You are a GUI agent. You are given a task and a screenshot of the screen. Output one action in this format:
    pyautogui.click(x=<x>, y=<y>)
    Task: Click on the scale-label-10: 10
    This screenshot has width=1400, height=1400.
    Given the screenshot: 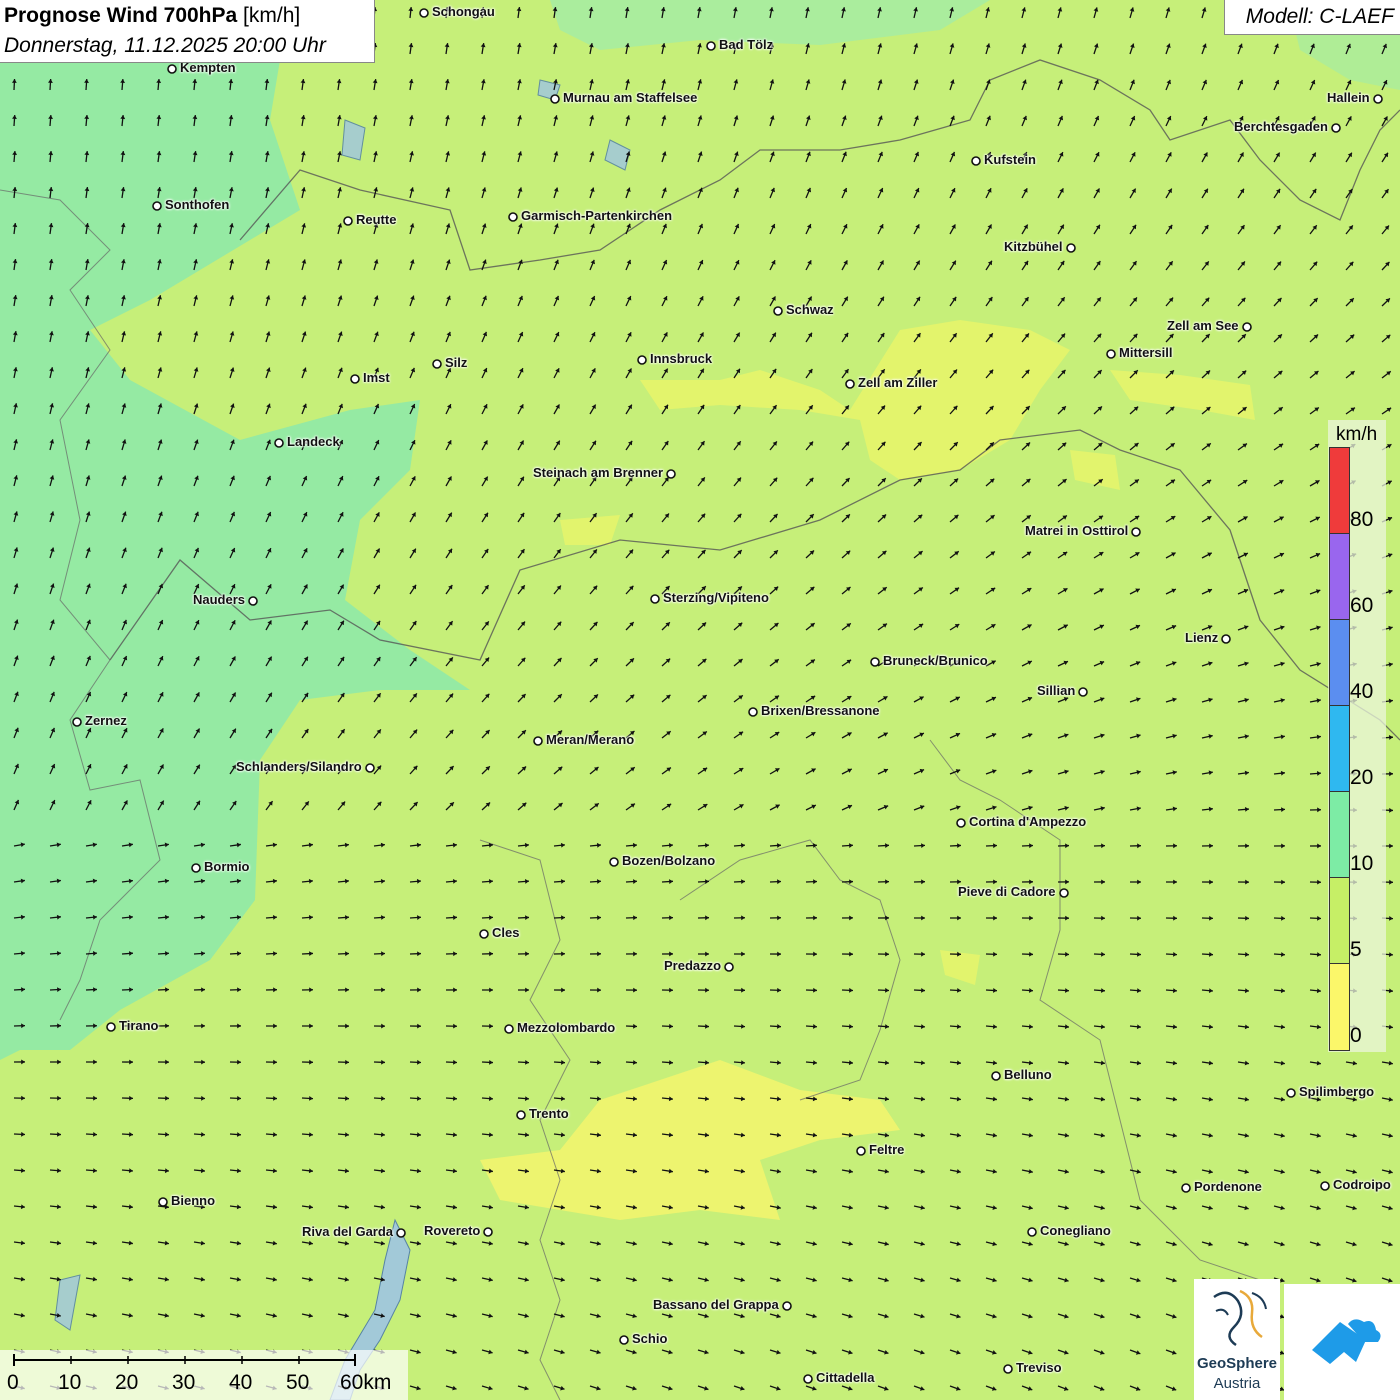 What is the action you would take?
    pyautogui.click(x=70, y=1382)
    